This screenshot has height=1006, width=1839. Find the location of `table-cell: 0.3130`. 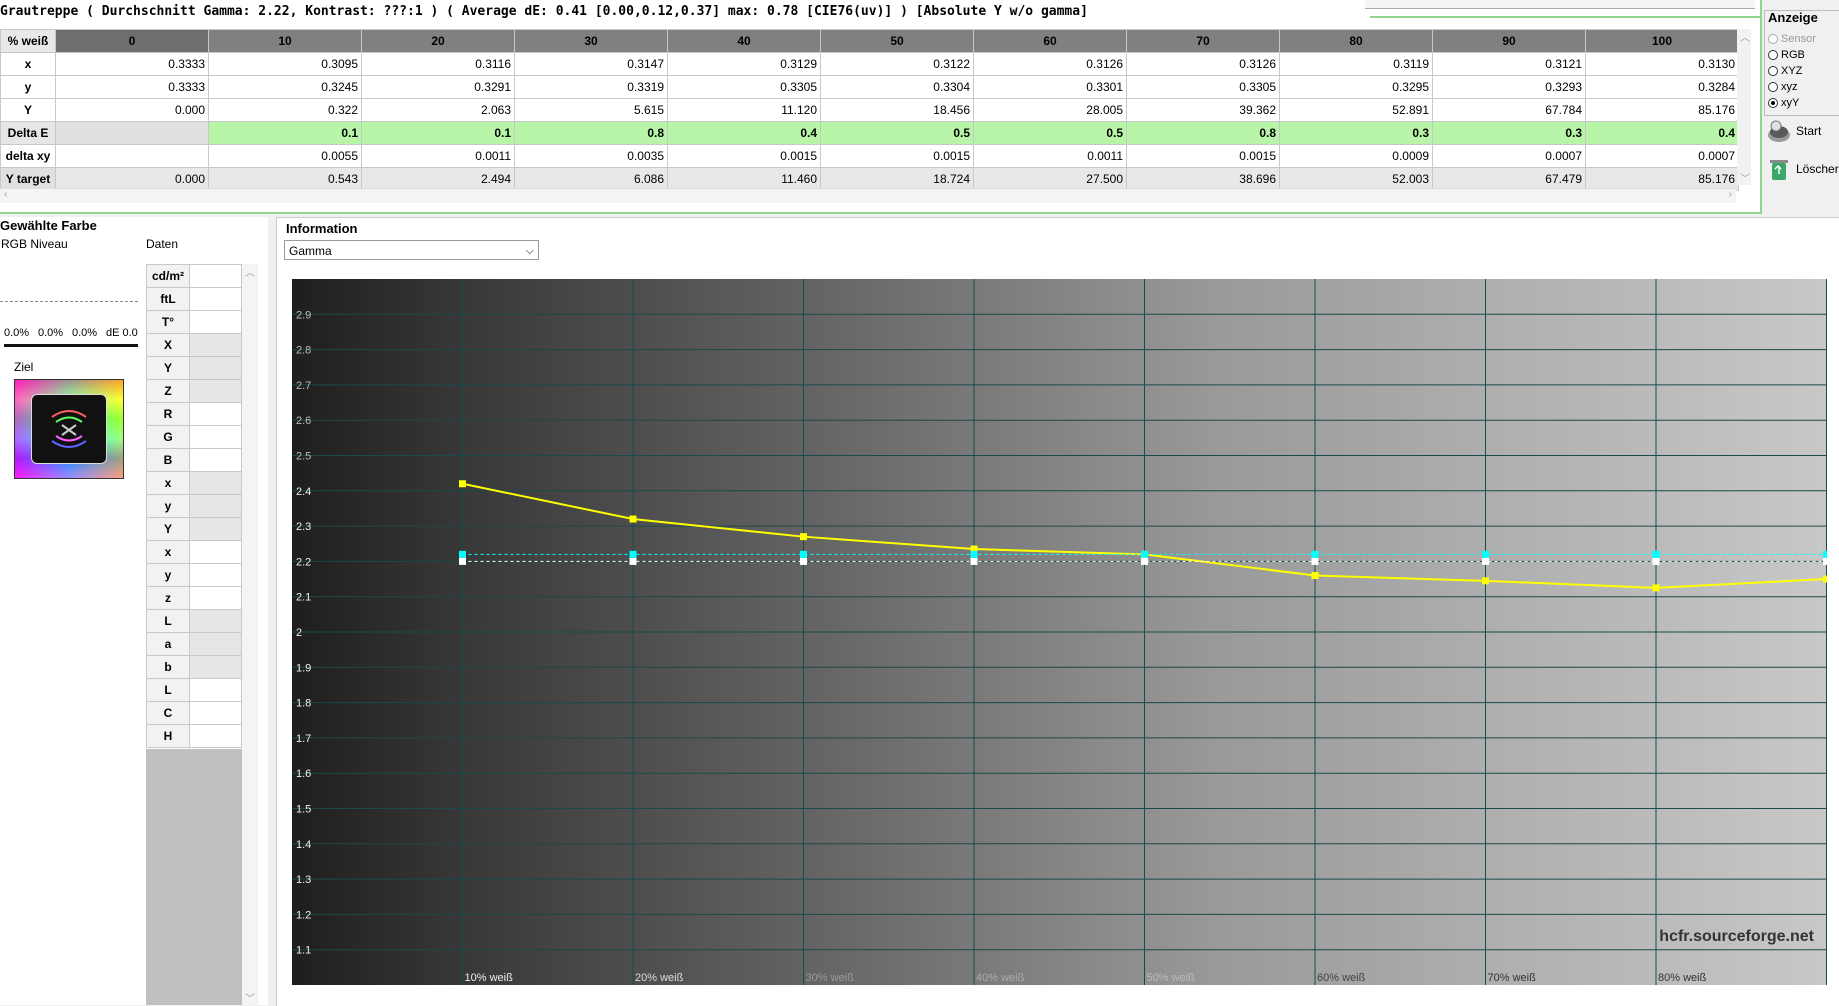

table-cell: 0.3130 is located at coordinates (1662, 64).